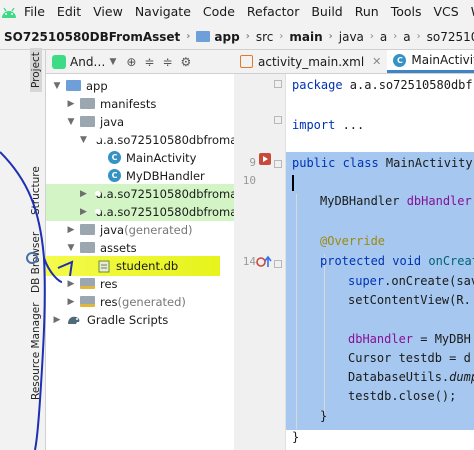 This screenshot has height=450, width=474. Describe the element at coordinates (36, 70) in the screenshot. I see `tool-tab-project: Project` at that location.